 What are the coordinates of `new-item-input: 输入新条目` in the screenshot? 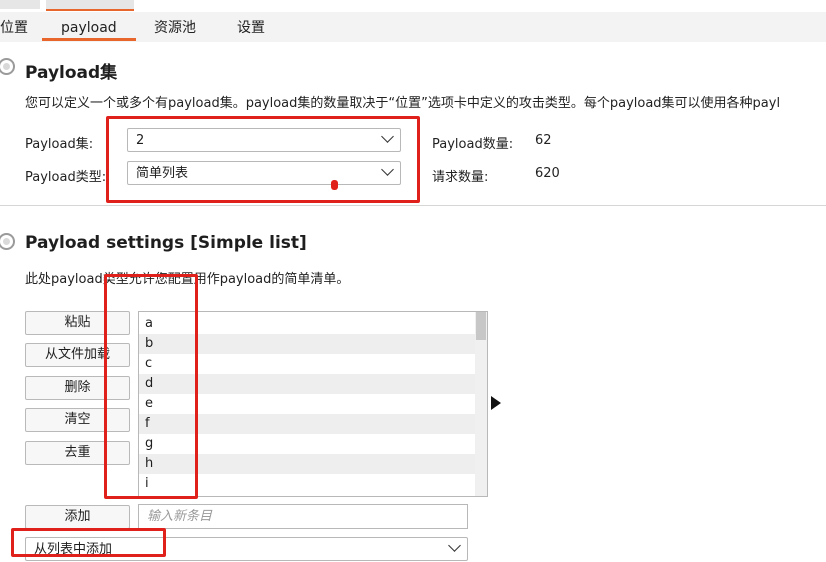 It's located at (303, 516).